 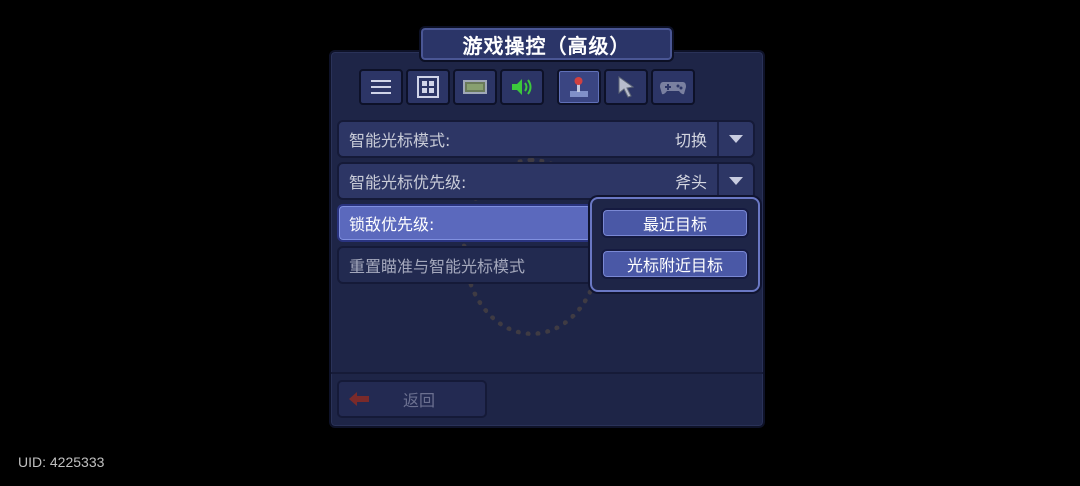 What do you see at coordinates (546, 139) in the screenshot?
I see `setting-row-smart-cursor-mode: 智能光标模式: 切换` at bounding box center [546, 139].